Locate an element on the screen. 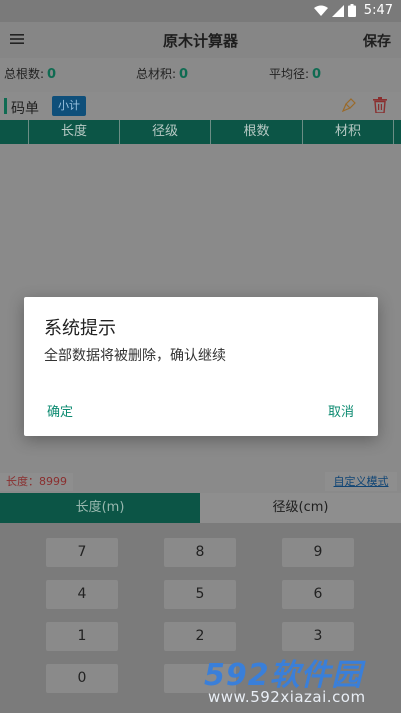 The image size is (401, 713). list-header: 码单 小计 is located at coordinates (200, 106).